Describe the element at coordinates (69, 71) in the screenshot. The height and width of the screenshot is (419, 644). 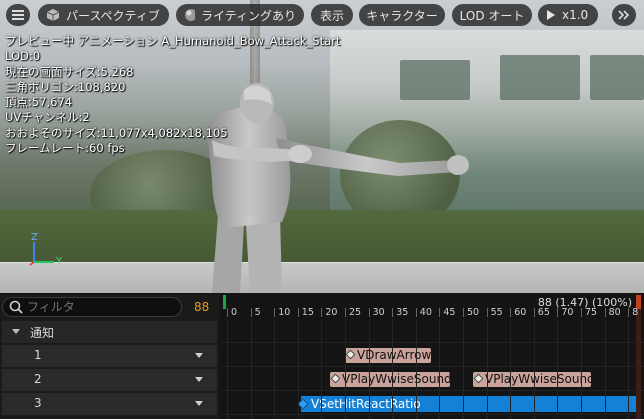
I see `stat-screen-size: 現在の画面サイズ:5.268` at that location.